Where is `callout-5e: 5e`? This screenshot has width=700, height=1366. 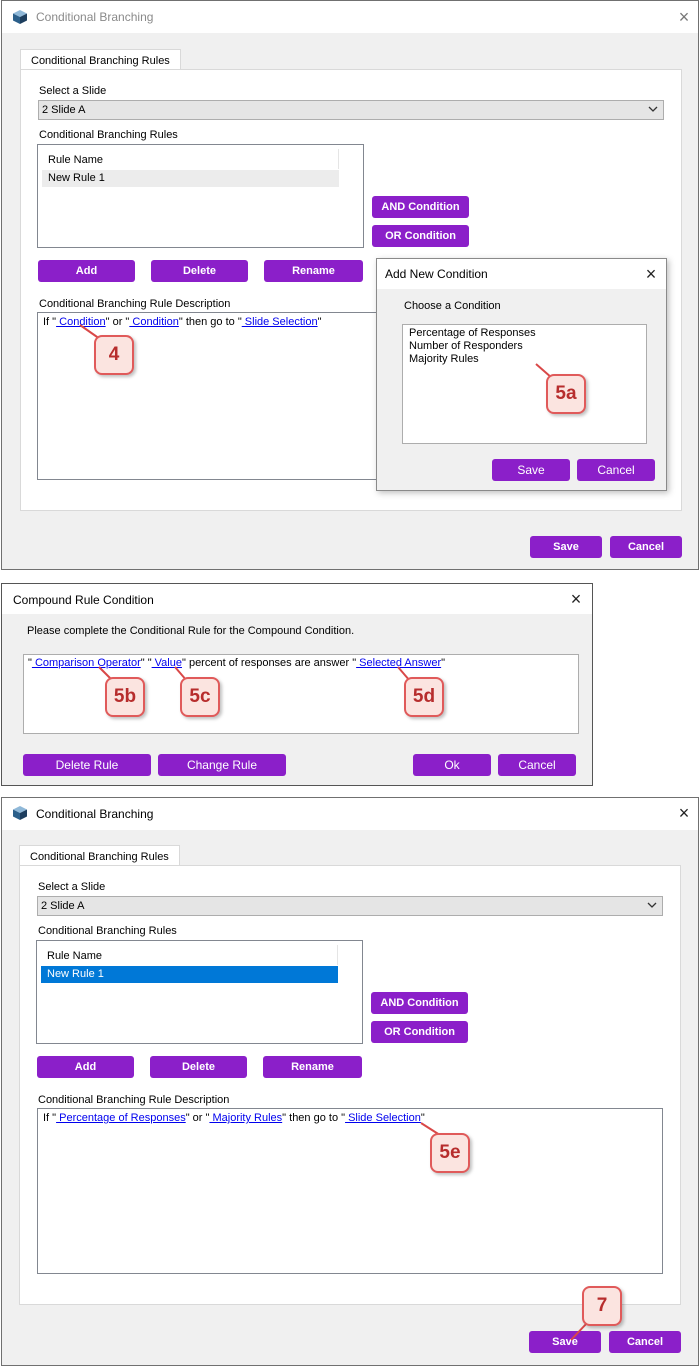
callout-5e: 5e is located at coordinates (450, 1153).